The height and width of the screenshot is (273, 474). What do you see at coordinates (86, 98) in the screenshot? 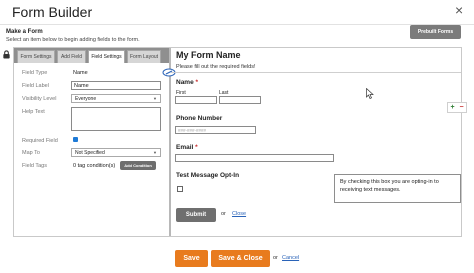
I see `visibility-select-value: Everyone` at bounding box center [86, 98].